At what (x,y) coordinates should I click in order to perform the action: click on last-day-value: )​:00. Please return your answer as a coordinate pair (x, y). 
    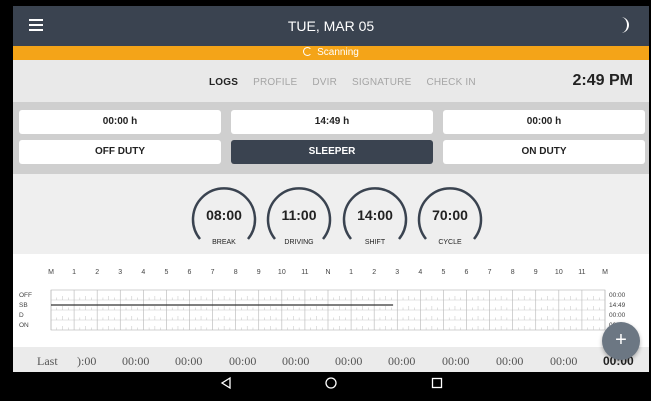
    Looking at the image, I should click on (87, 361).